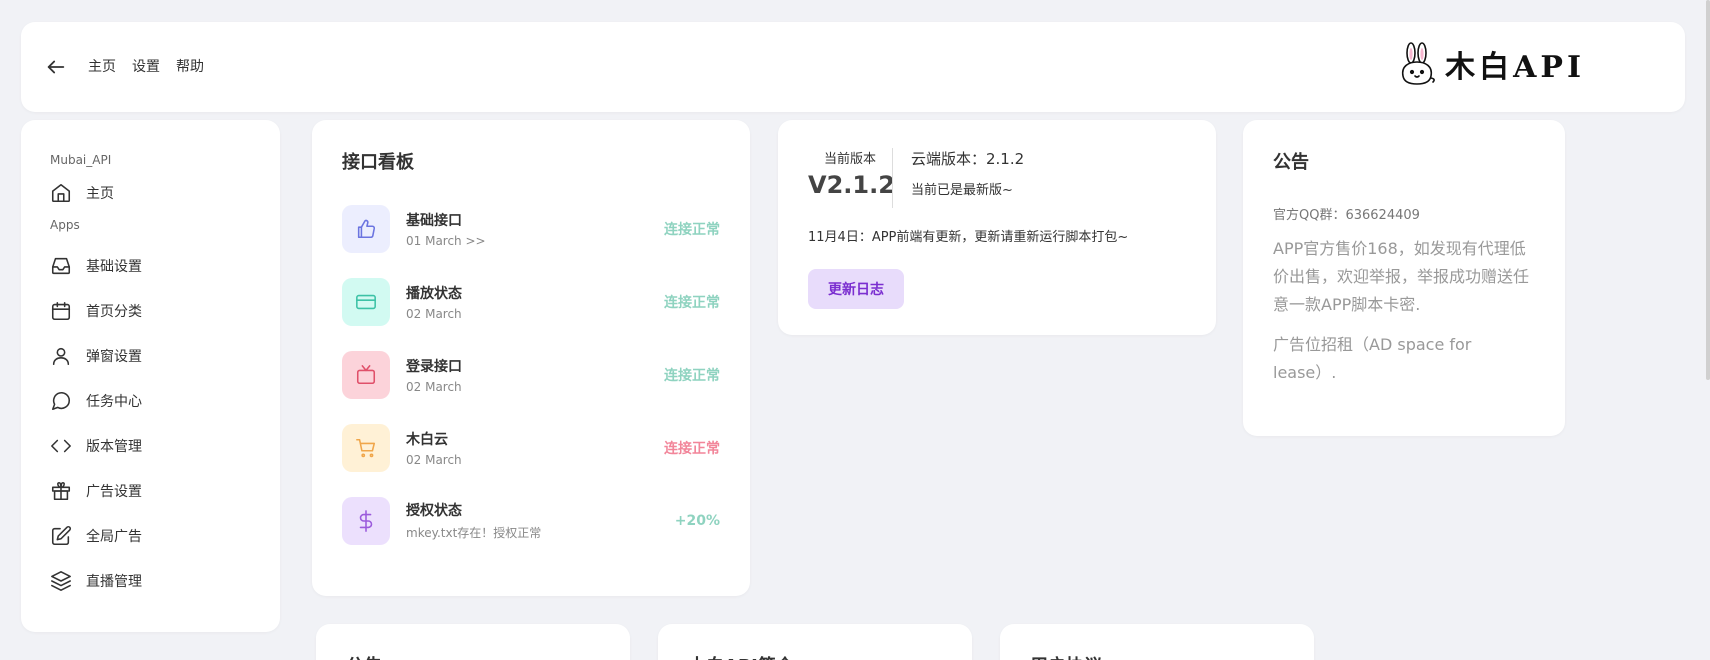  Describe the element at coordinates (114, 311) in the screenshot. I see `sidebar-item-label: 首页分类` at that location.